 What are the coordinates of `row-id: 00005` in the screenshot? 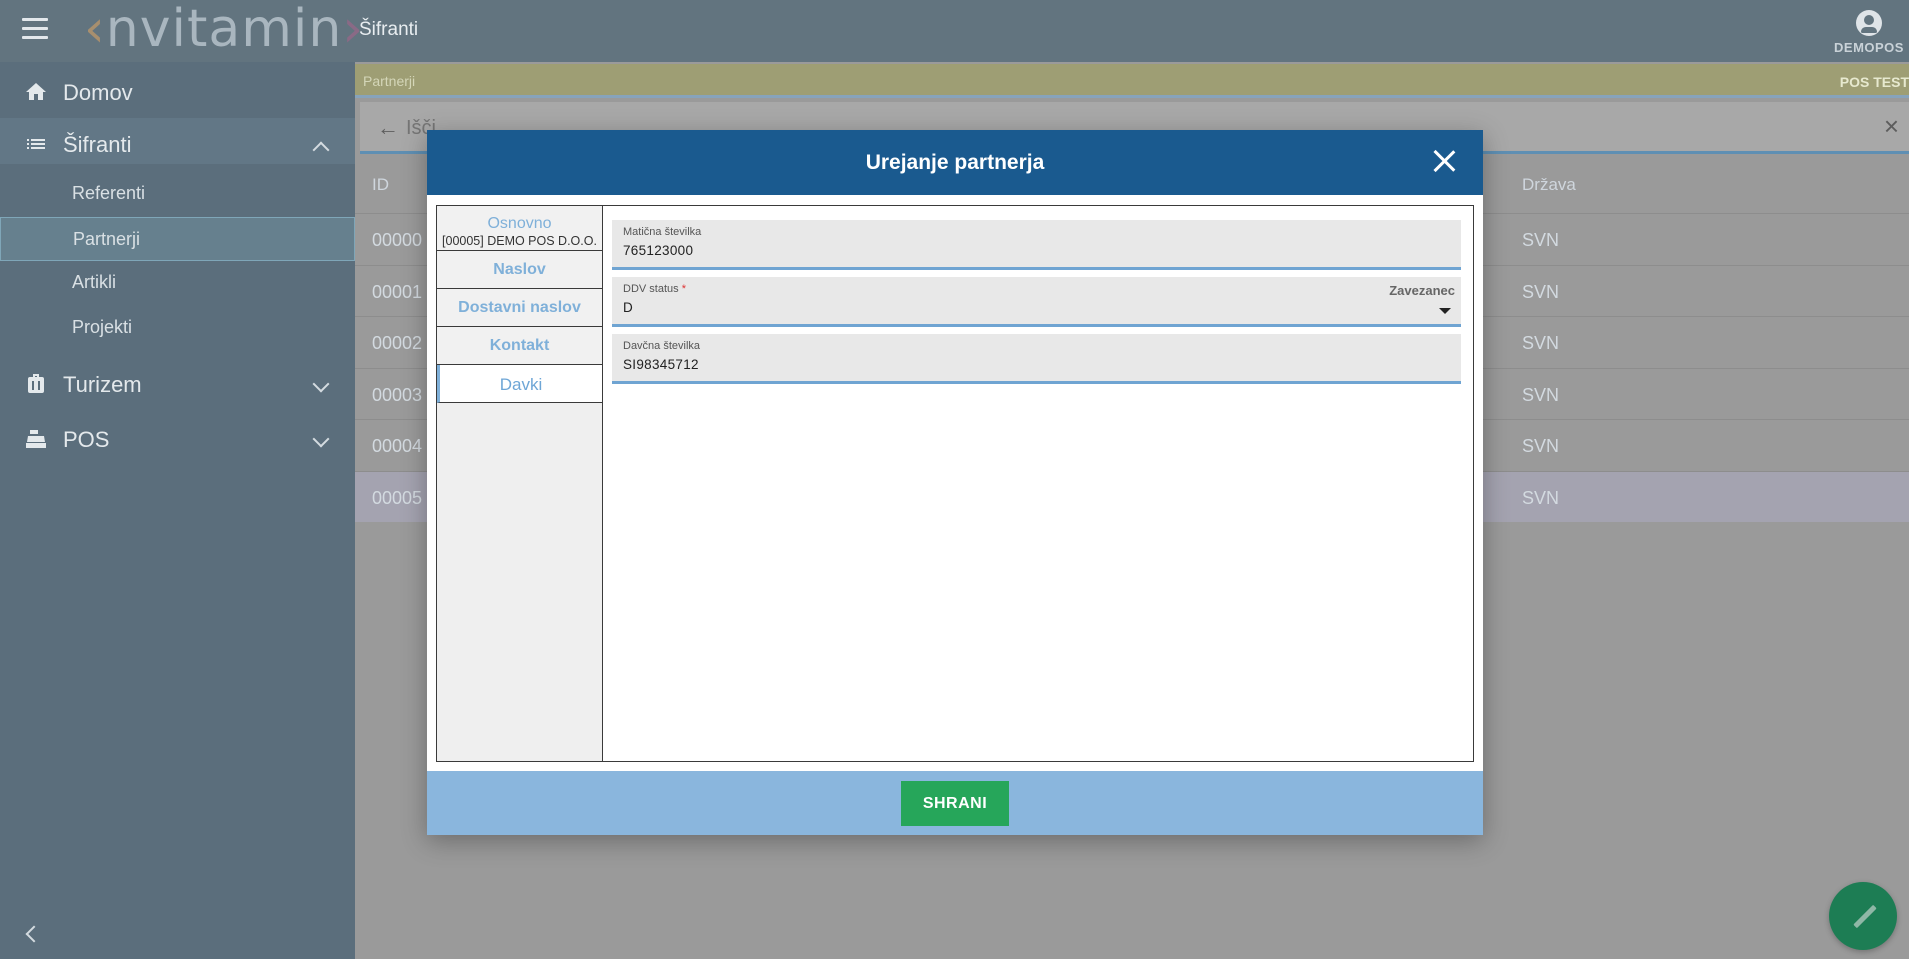 It's located at (397, 497).